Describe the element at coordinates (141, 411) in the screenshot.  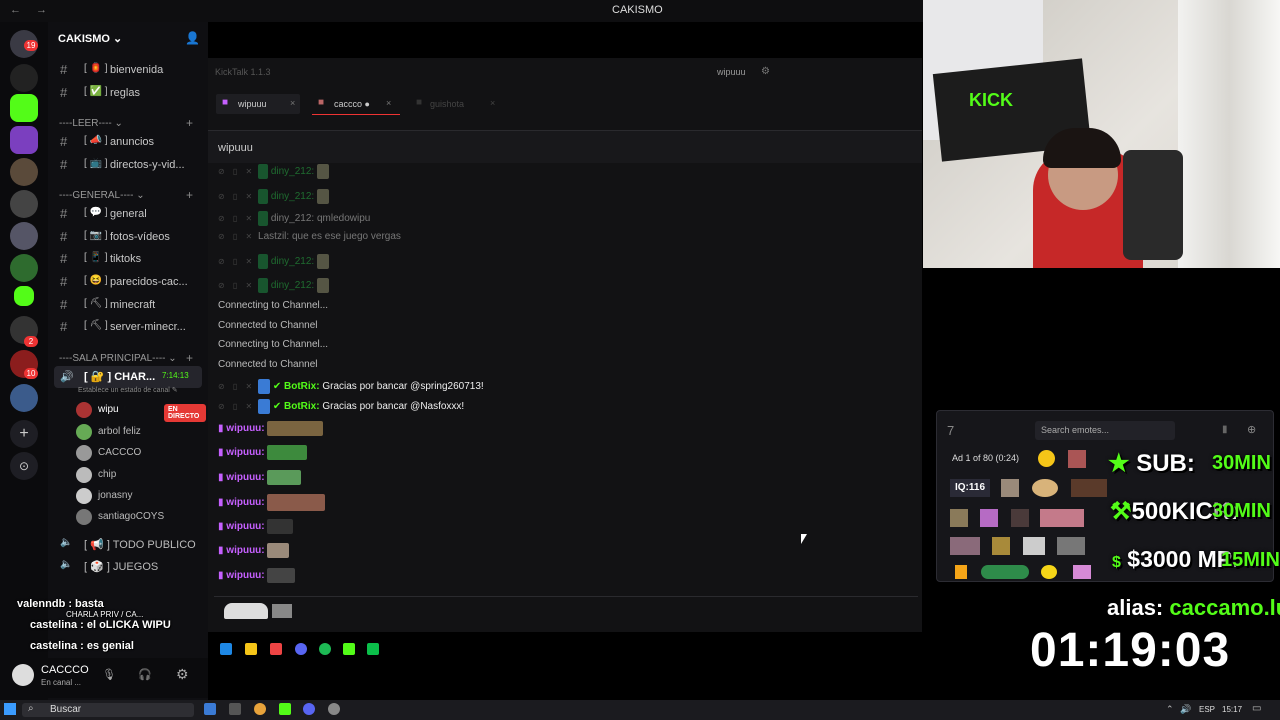
I see `voice-user-wipu: wipu EN DIRECTO` at that location.